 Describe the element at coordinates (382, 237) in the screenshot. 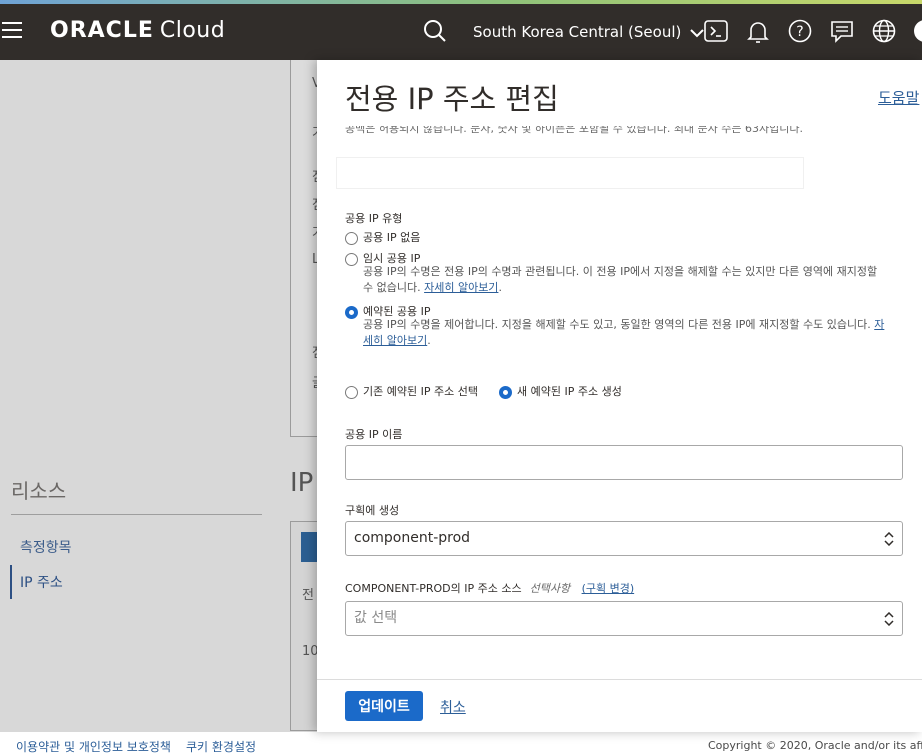

I see `radio-no-public-ip: 공용 IP 없음` at that location.